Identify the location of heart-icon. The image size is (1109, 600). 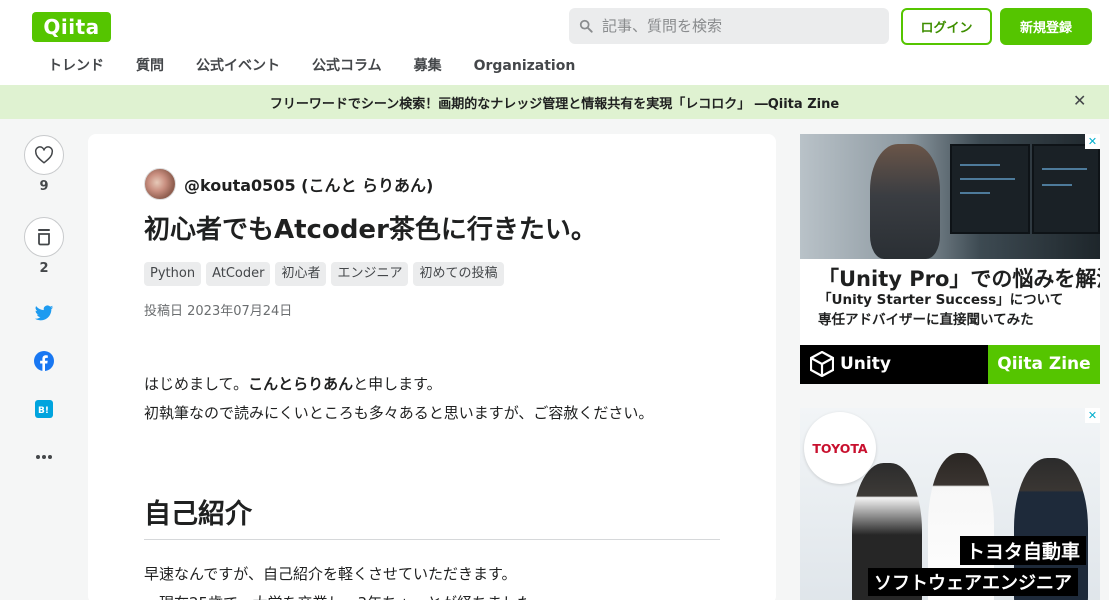
(44, 155).